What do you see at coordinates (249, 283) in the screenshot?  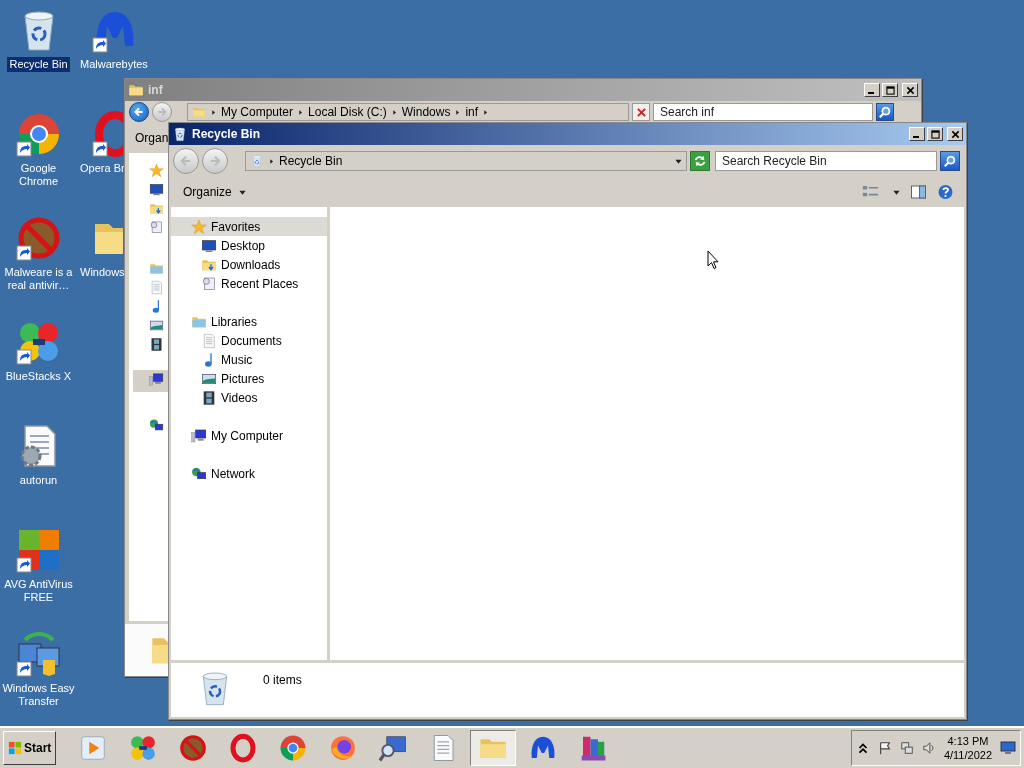 I see `nav-item: Recent Places` at bounding box center [249, 283].